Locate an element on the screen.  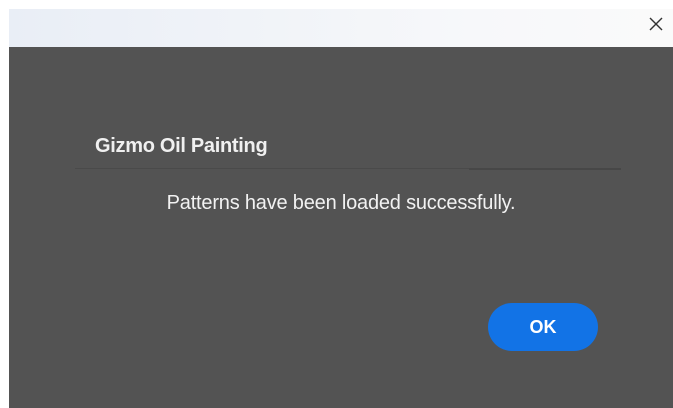
close-icon is located at coordinates (656, 24).